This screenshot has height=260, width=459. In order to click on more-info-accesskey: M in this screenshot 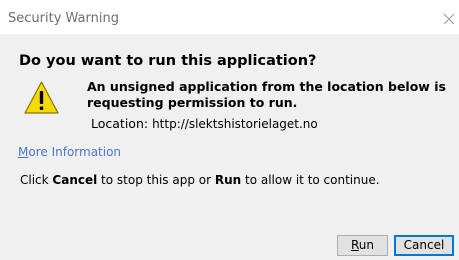, I will do `click(23, 152)`.